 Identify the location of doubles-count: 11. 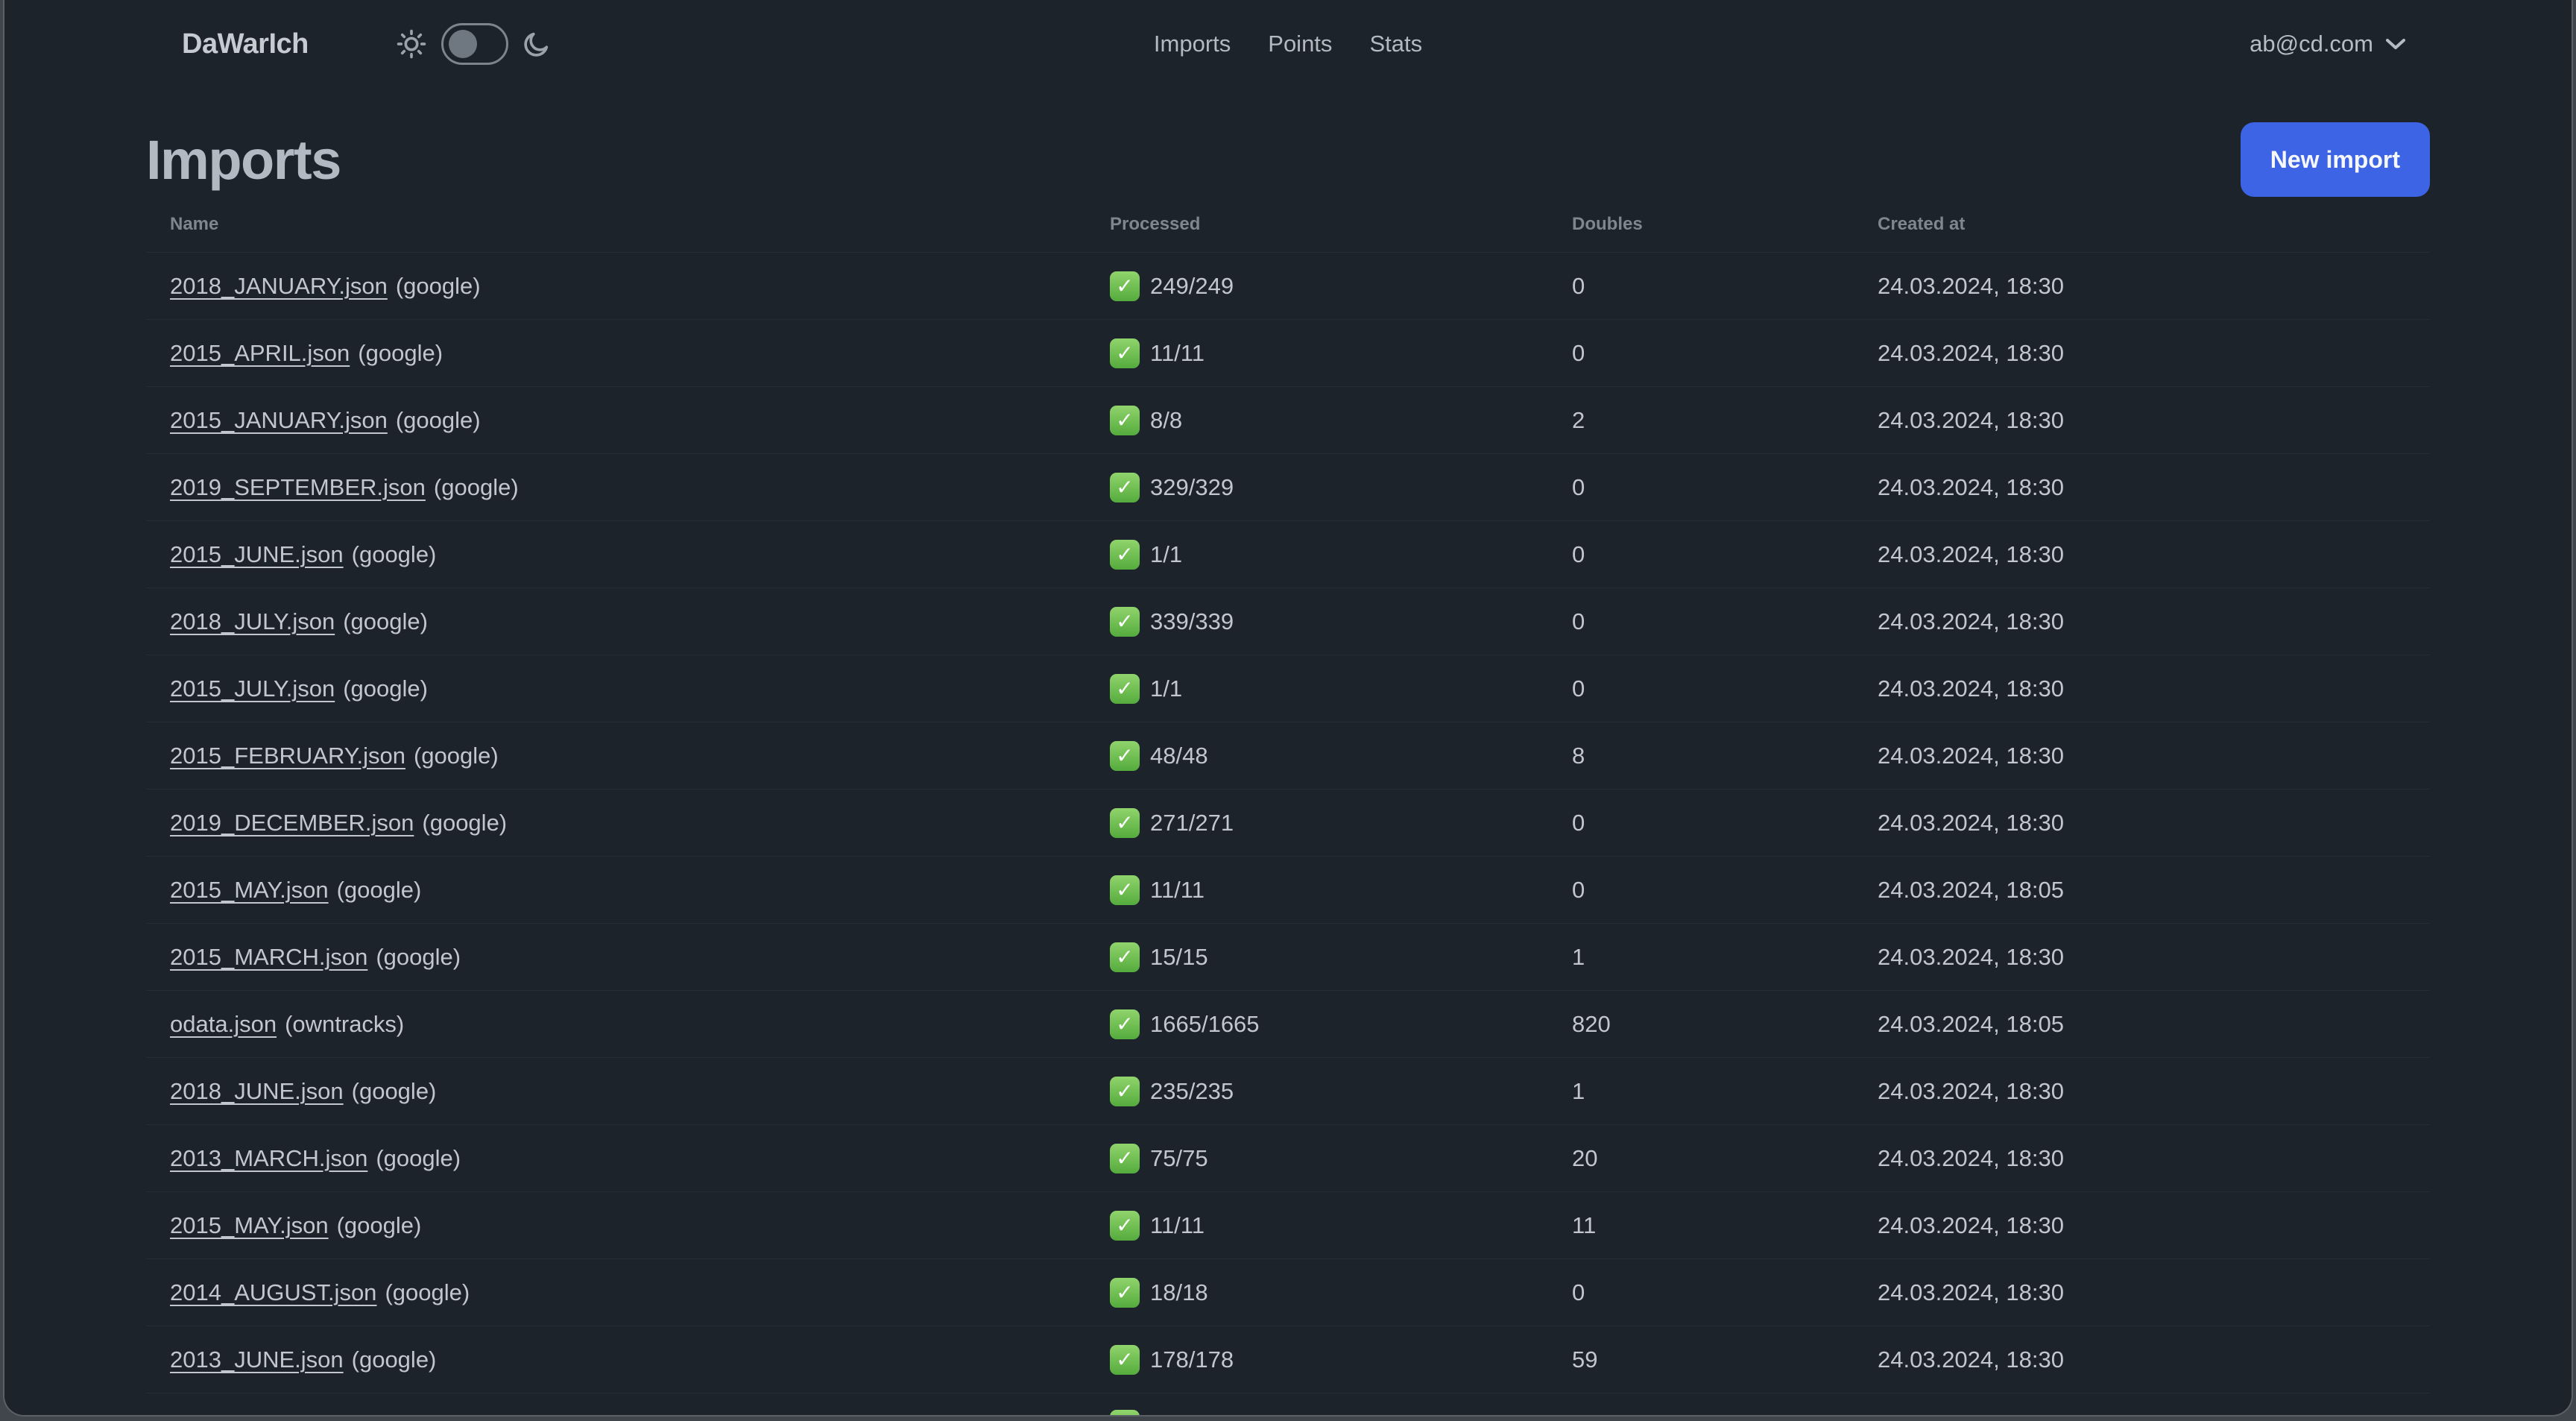
(1584, 1225).